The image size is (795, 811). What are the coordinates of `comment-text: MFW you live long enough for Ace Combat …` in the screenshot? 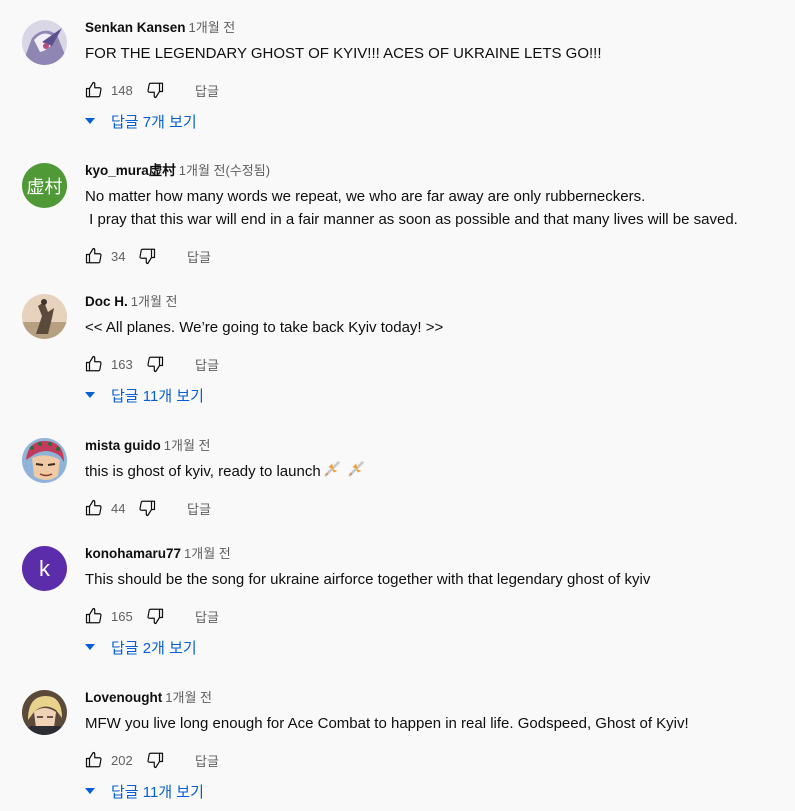 It's located at (387, 723).